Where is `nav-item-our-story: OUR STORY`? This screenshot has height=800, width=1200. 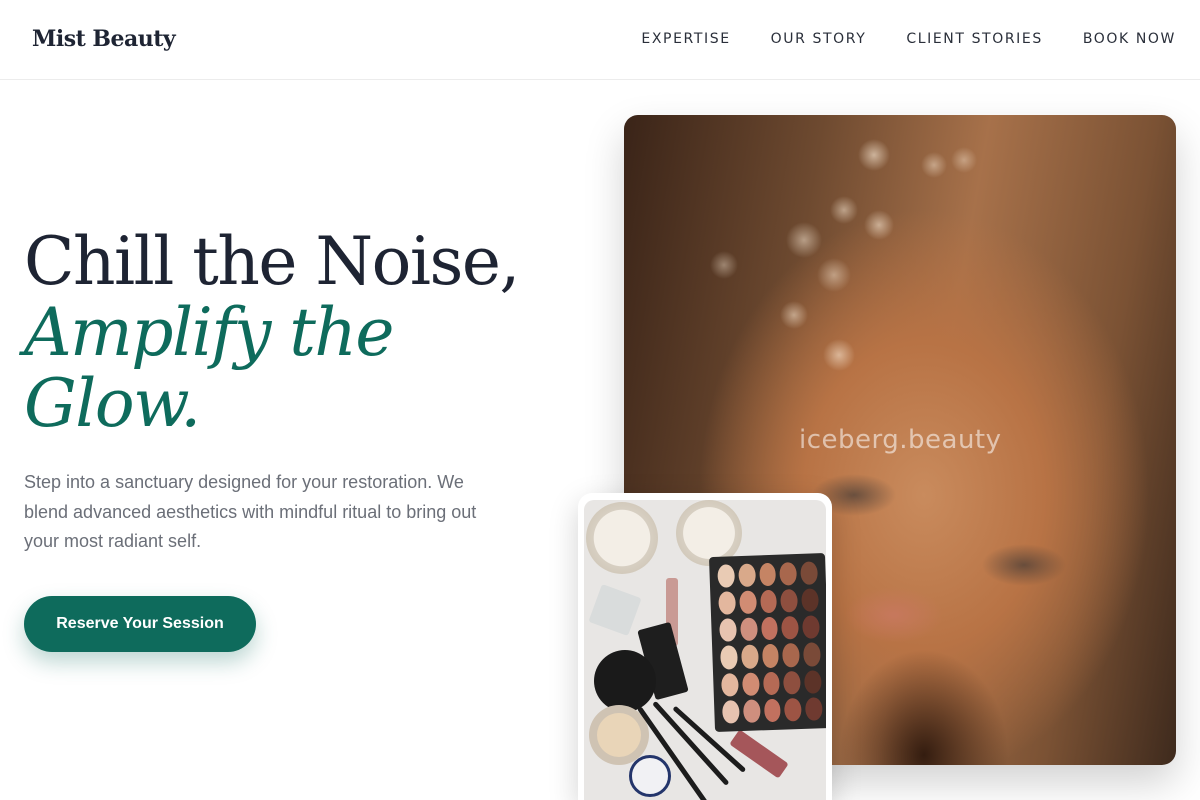 nav-item-our-story: OUR STORY is located at coordinates (819, 39).